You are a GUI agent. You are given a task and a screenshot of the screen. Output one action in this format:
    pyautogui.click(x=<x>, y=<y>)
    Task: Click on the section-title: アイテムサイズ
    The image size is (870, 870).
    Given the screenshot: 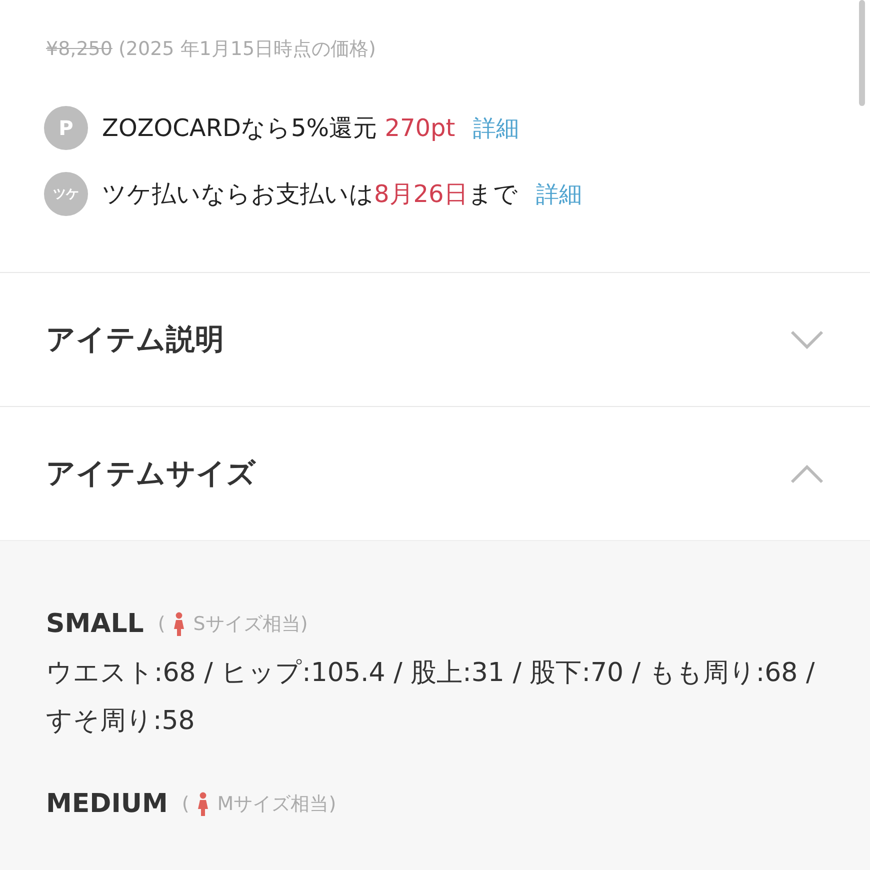 What is the action you would take?
    pyautogui.click(x=151, y=473)
    